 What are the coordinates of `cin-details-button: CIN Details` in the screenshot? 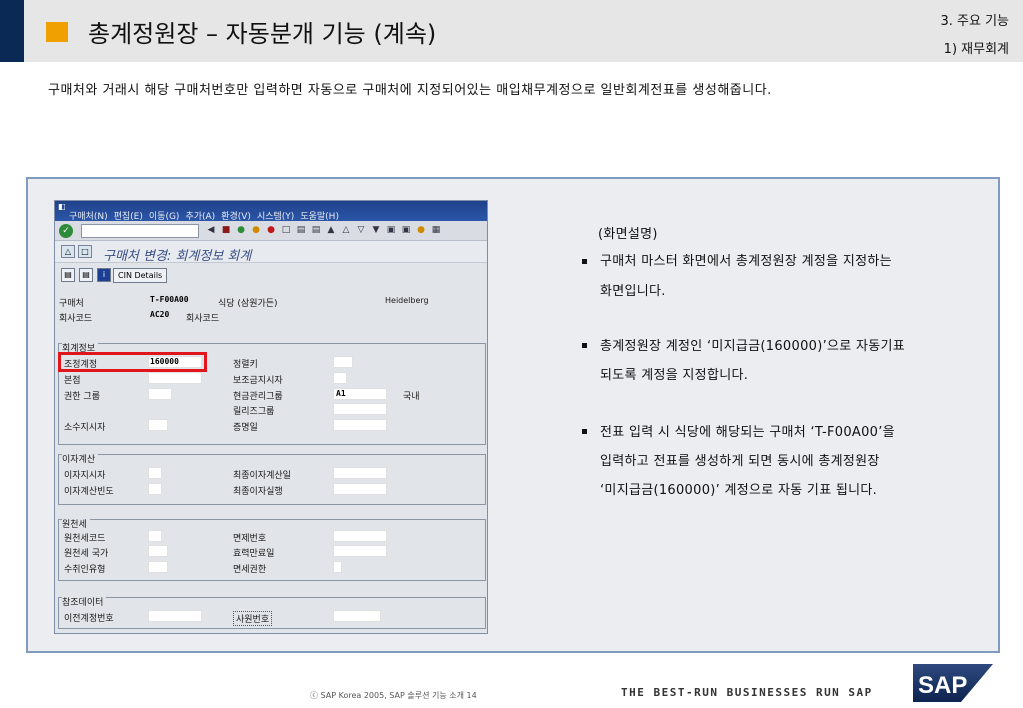 It's located at (140, 275).